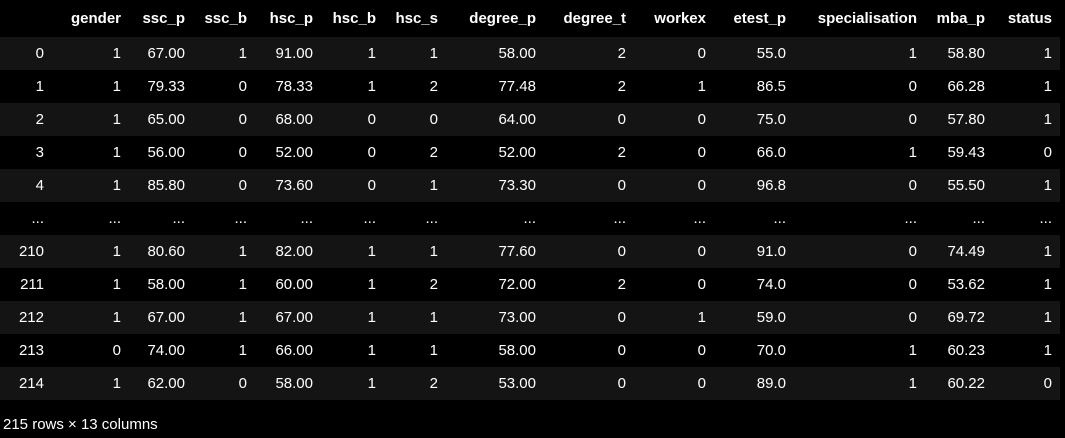 Image resolution: width=1065 pixels, height=438 pixels. What do you see at coordinates (39, 152) in the screenshot?
I see `row-index: 3` at bounding box center [39, 152].